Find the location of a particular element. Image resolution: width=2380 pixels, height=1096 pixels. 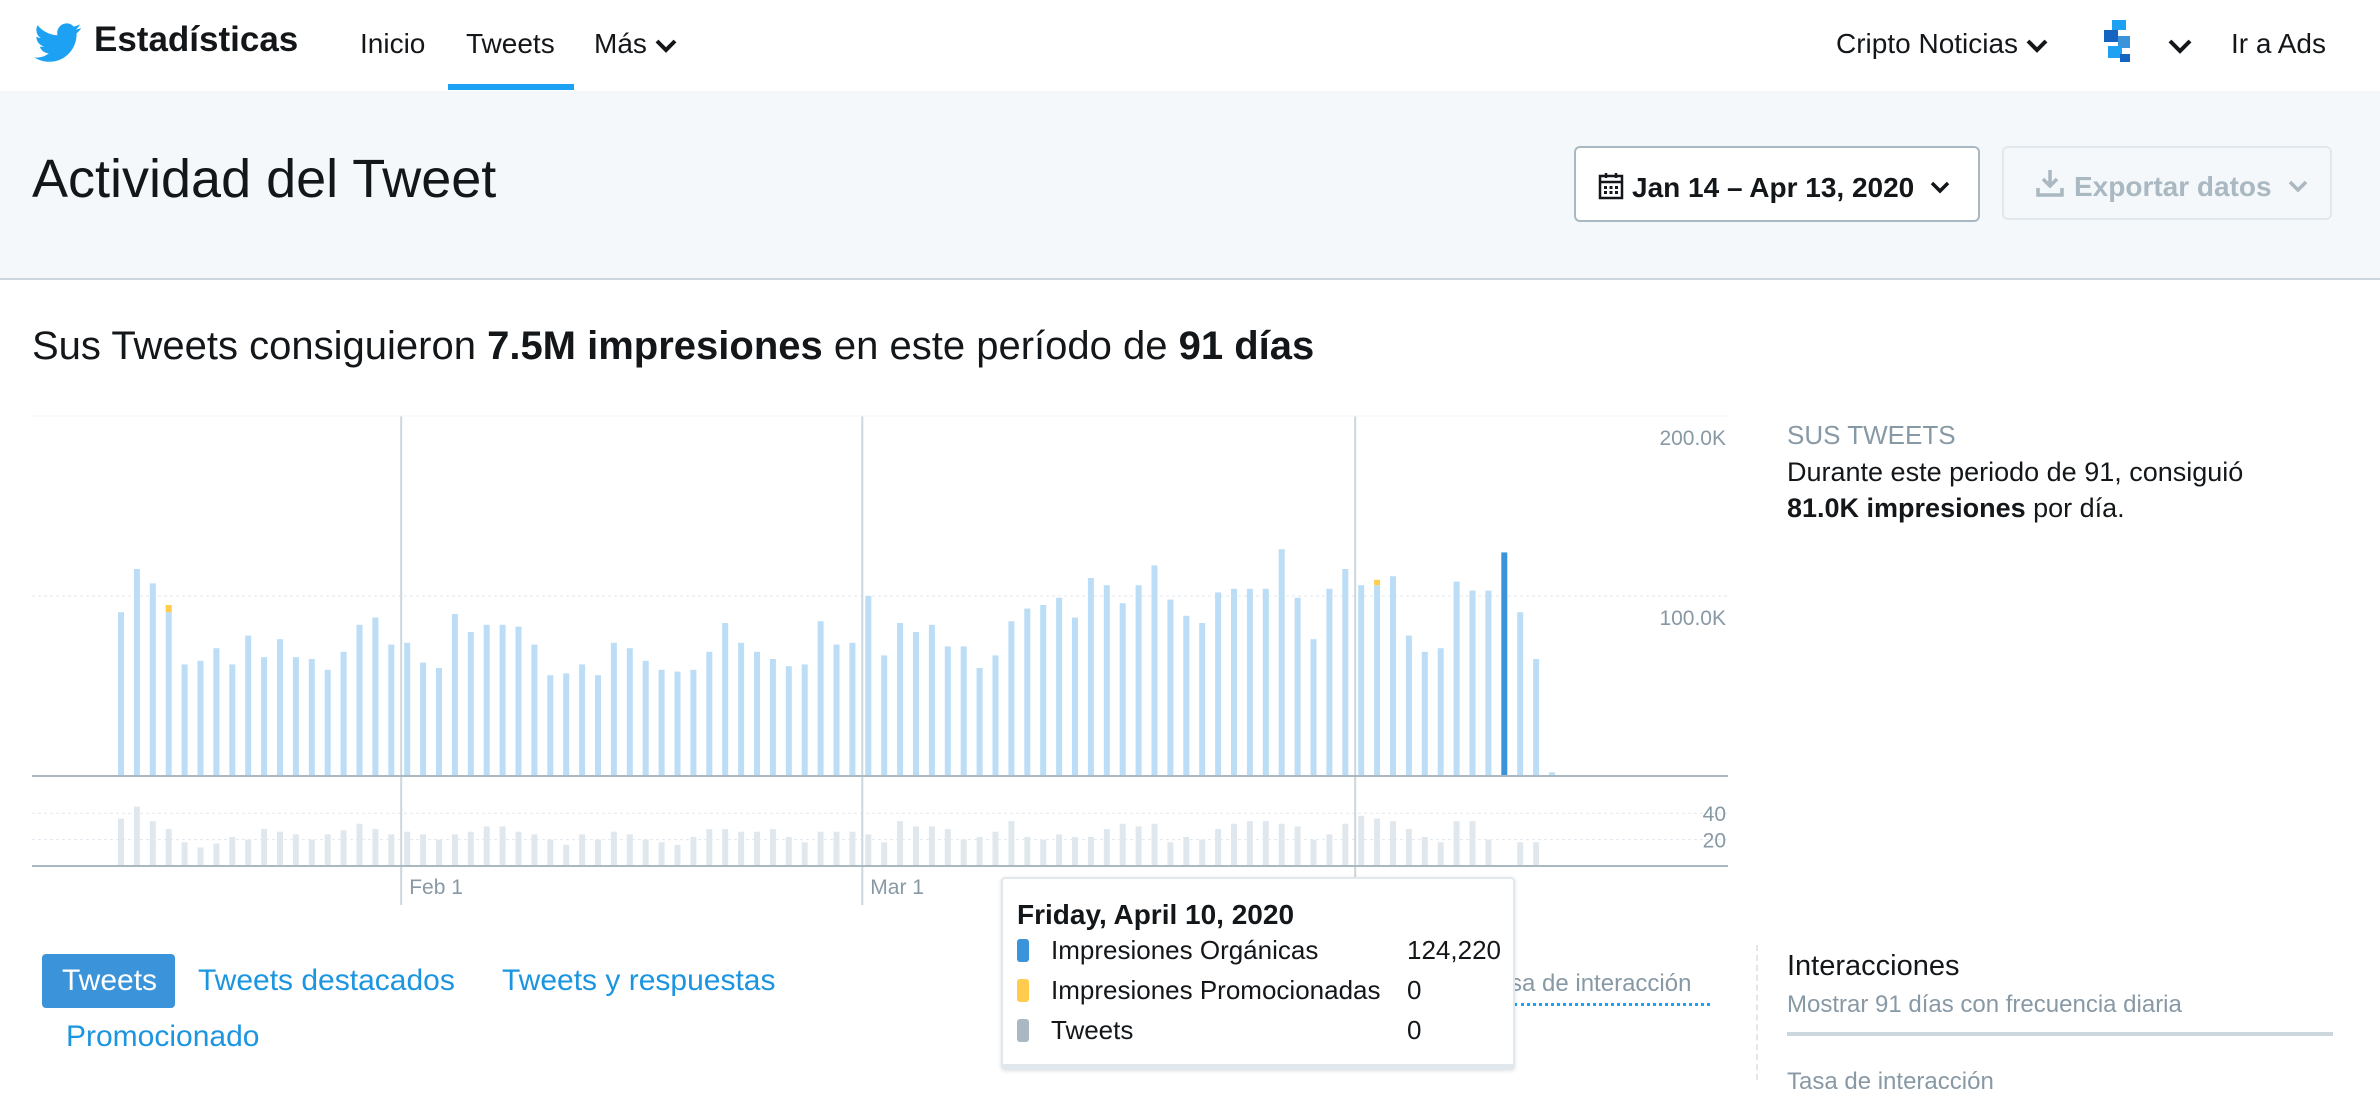

engagement-rate-underline is located at coordinates (1612, 1004).